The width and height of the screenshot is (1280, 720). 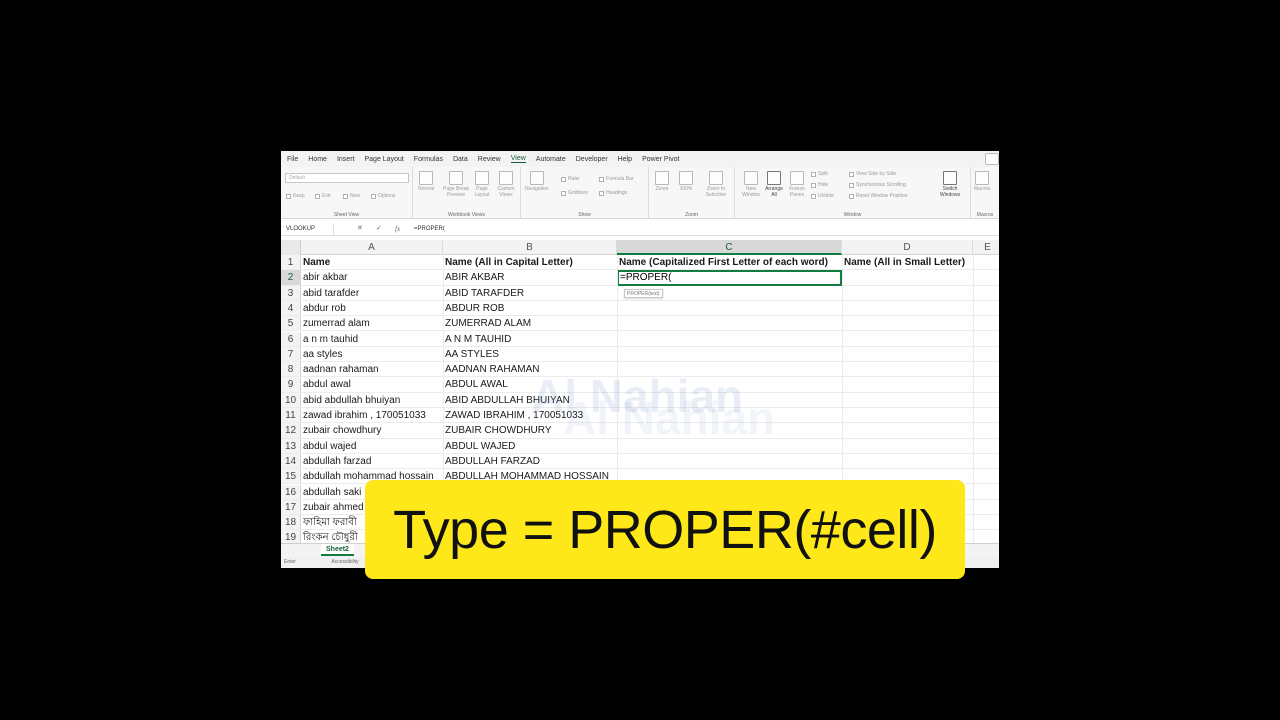 I want to click on tab-data: Data, so click(x=460, y=159).